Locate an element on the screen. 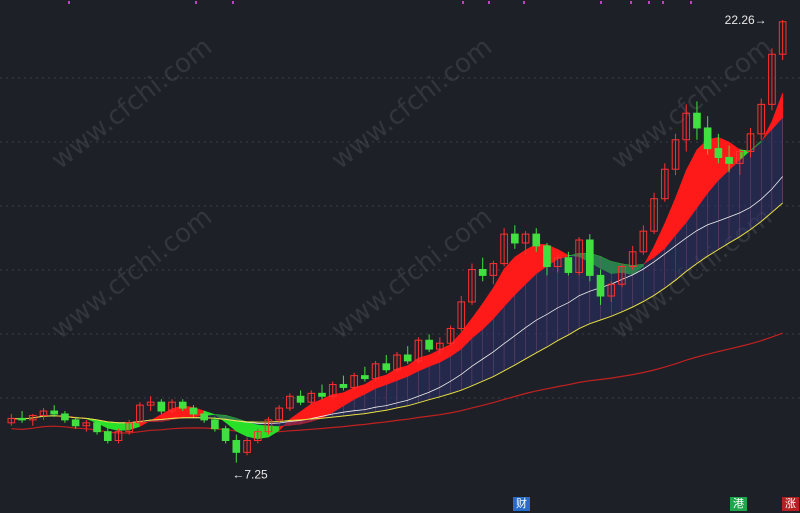  tag-zhang: 涨 is located at coordinates (790, 504).